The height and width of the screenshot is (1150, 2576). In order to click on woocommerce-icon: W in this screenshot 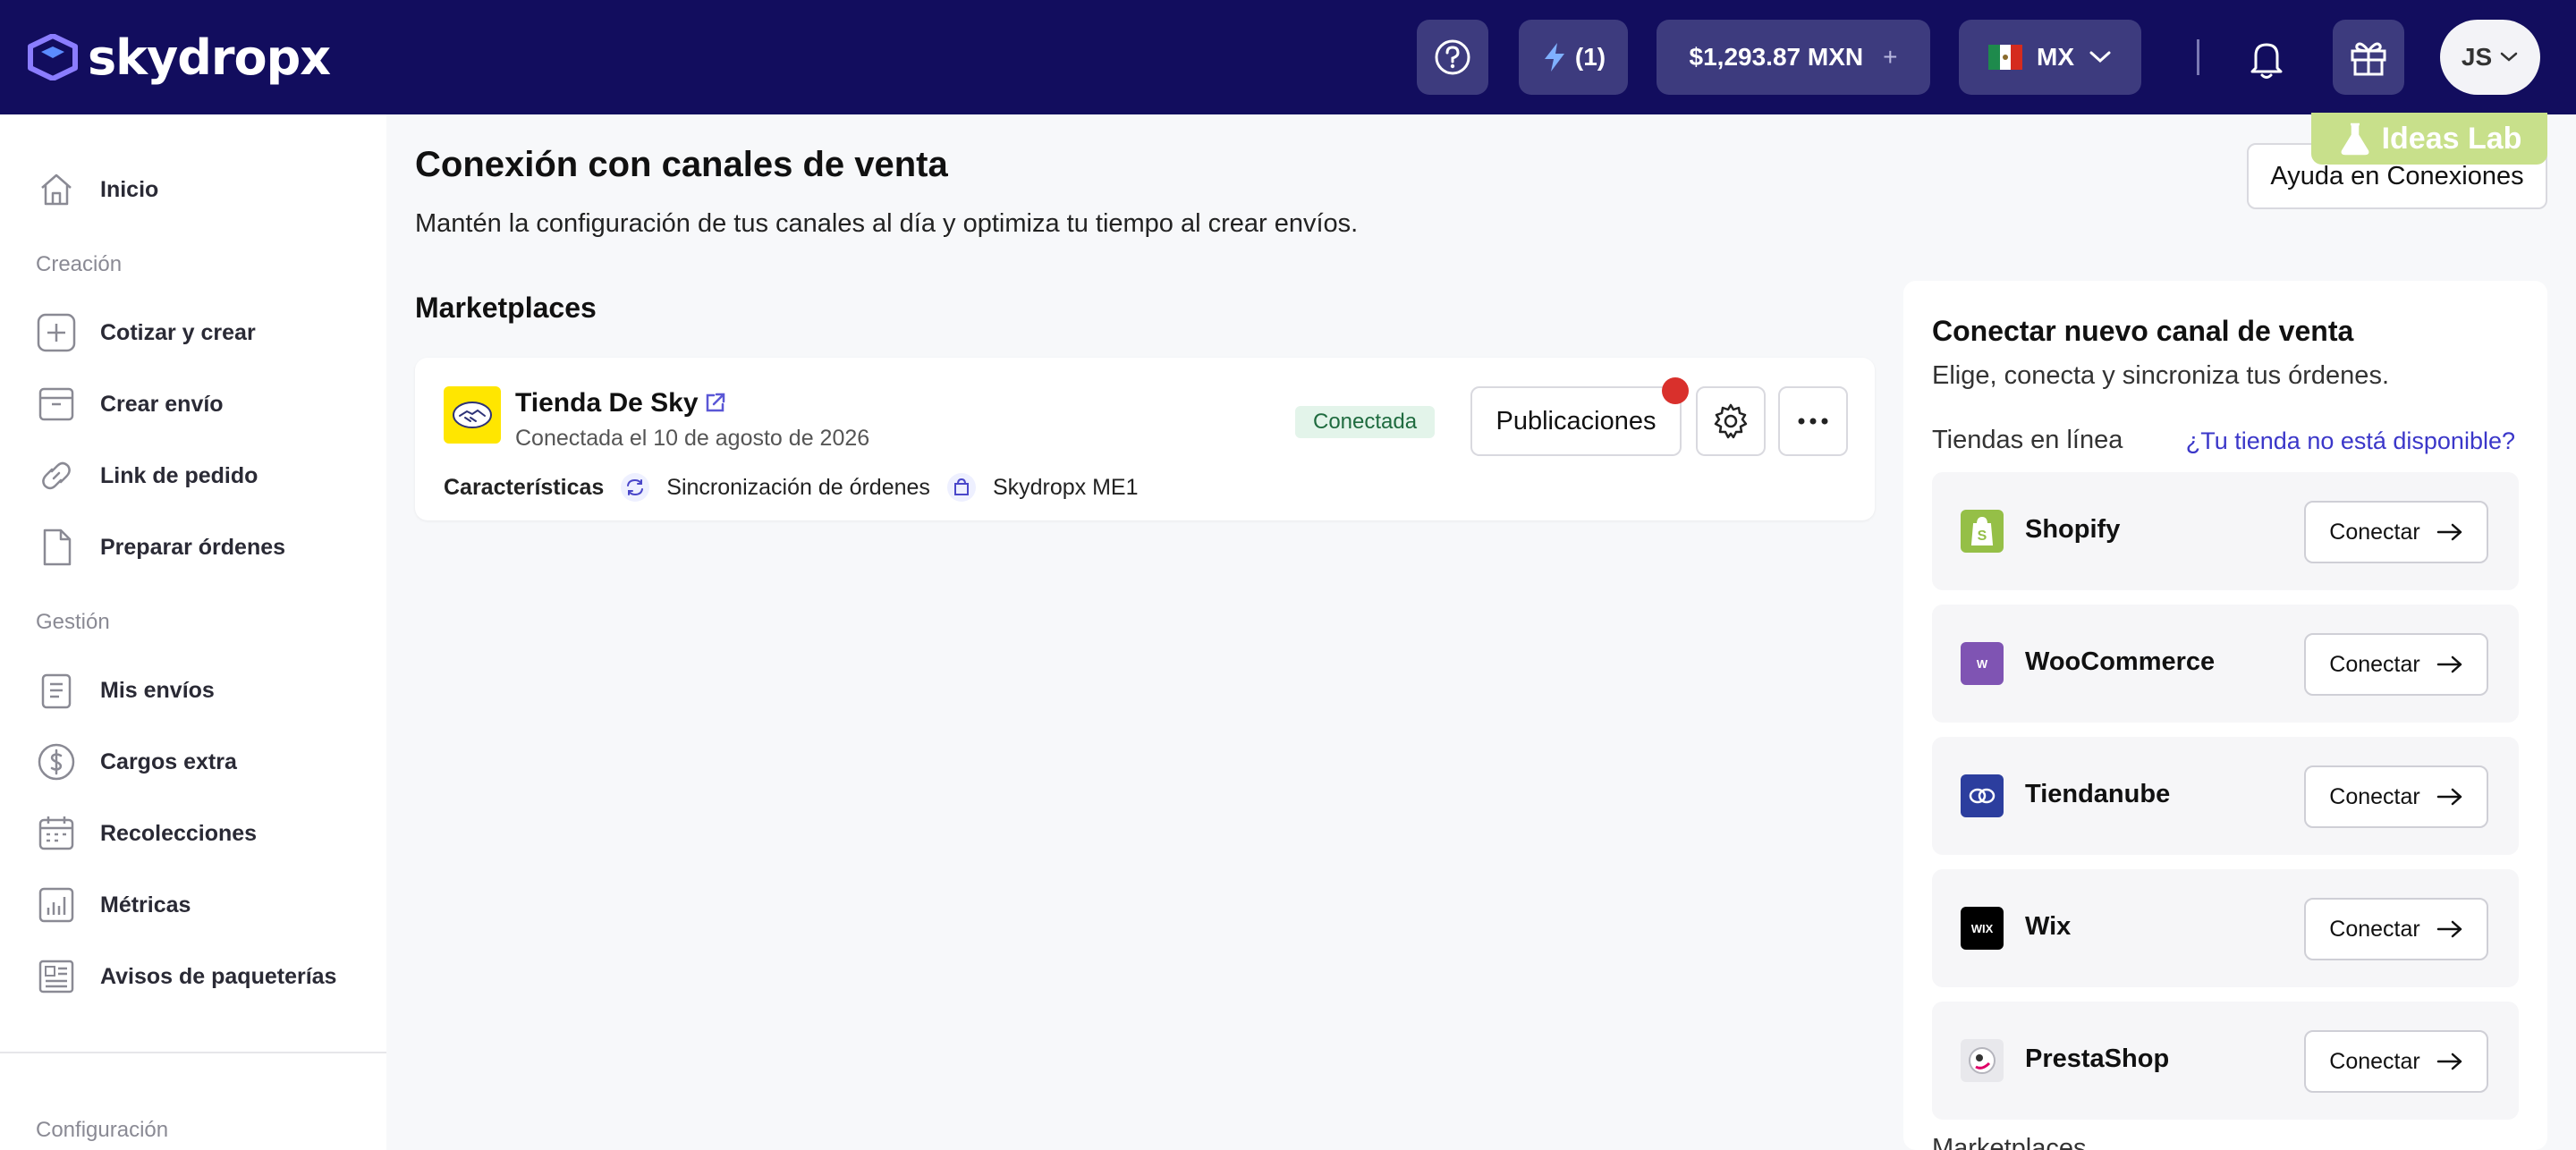, I will do `click(1982, 663)`.